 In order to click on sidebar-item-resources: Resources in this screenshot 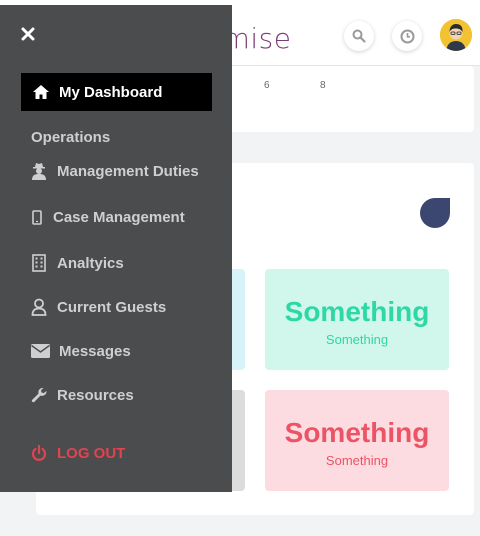, I will do `click(82, 395)`.